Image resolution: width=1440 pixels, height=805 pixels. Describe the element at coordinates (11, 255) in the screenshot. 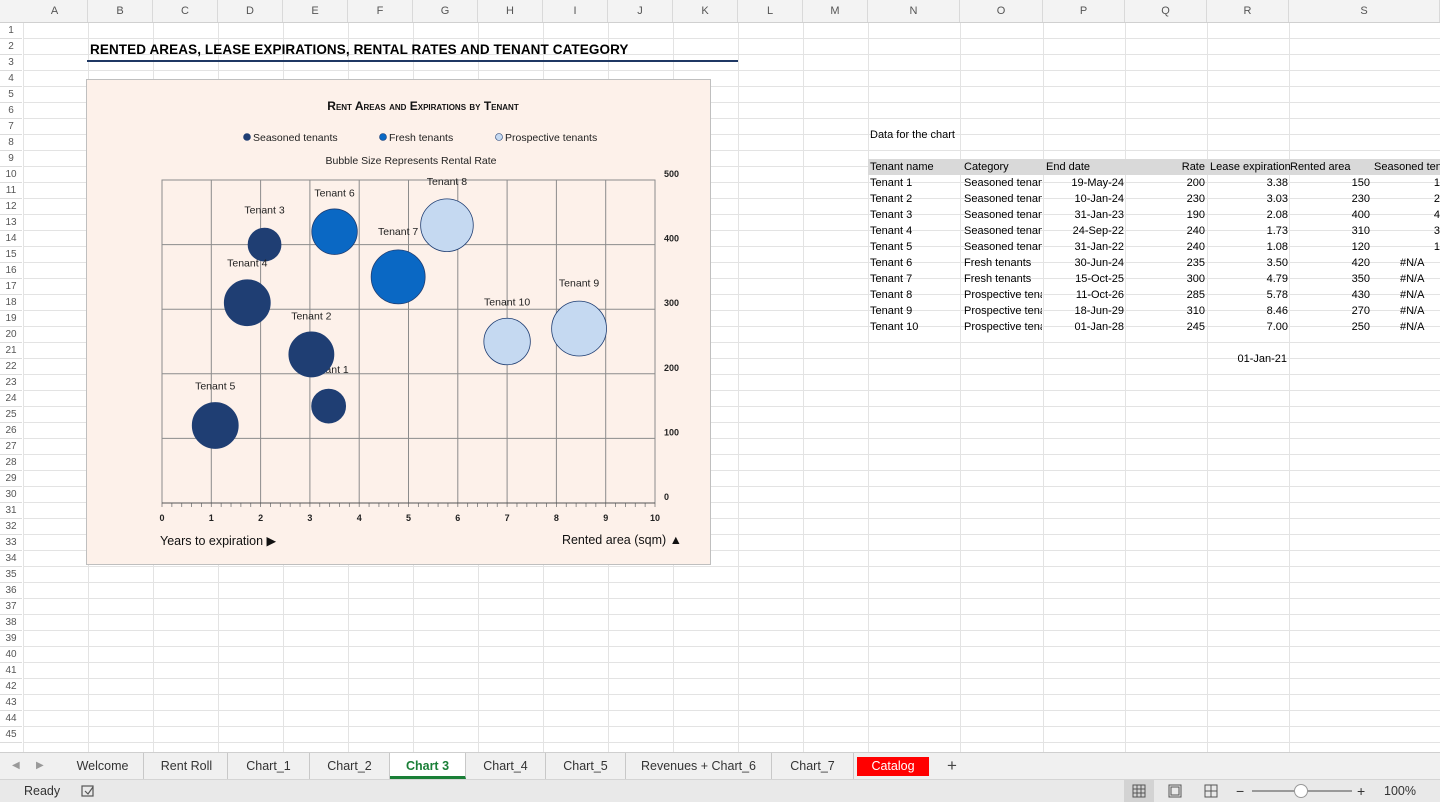

I see `row-header: 15` at that location.